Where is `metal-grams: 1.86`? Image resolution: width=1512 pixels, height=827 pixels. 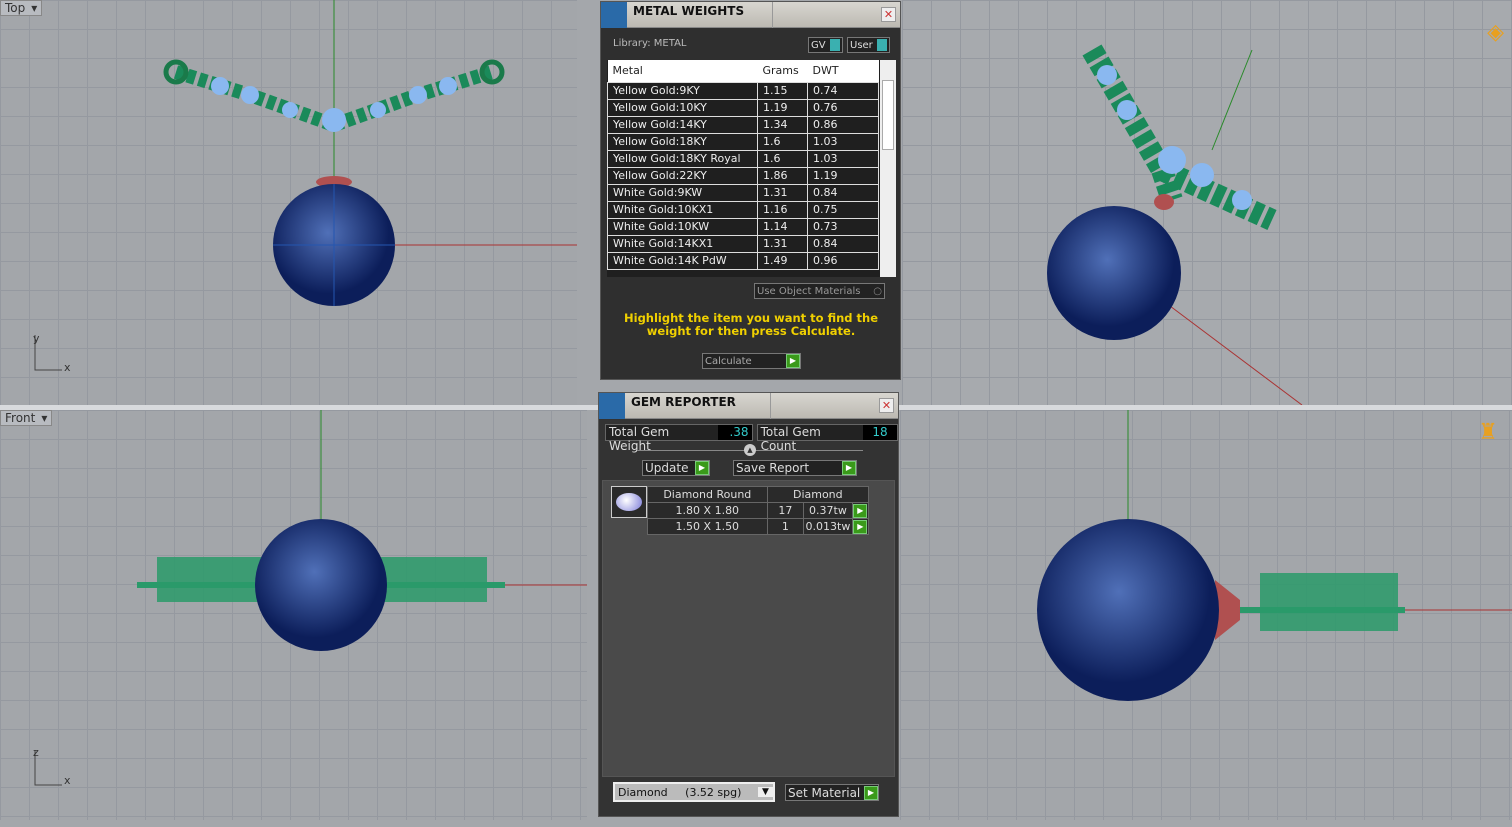
metal-grams: 1.86 is located at coordinates (782, 175).